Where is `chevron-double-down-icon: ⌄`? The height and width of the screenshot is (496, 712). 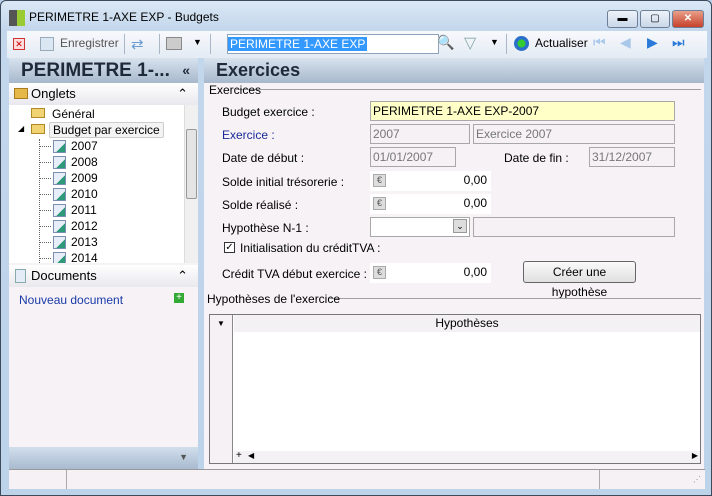
chevron-double-down-icon: ⌄ is located at coordinates (460, 226).